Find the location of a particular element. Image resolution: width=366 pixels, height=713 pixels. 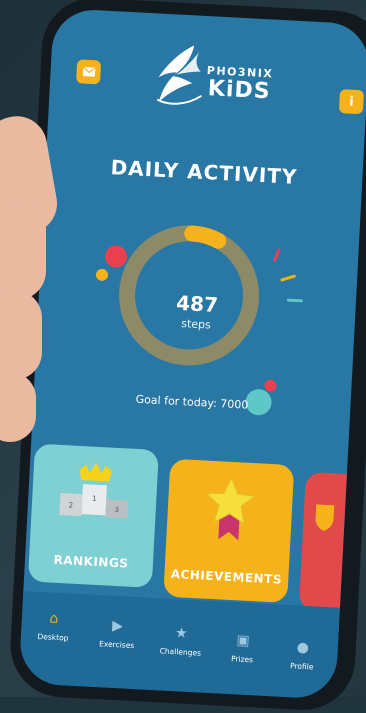

achievements-card: ACHIEVEMENTS is located at coordinates (229, 530).